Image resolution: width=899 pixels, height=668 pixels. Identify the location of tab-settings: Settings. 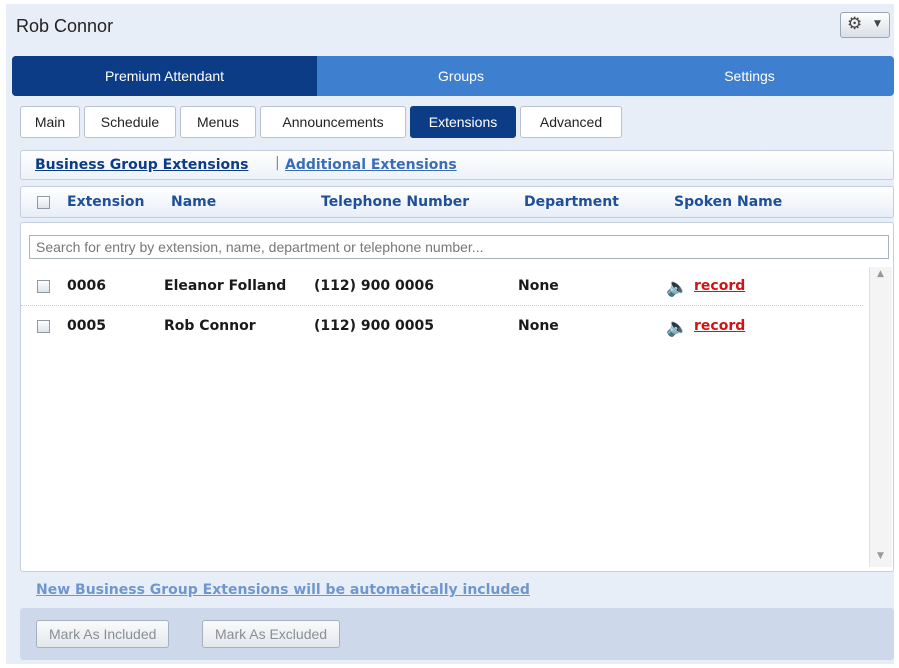
(749, 76).